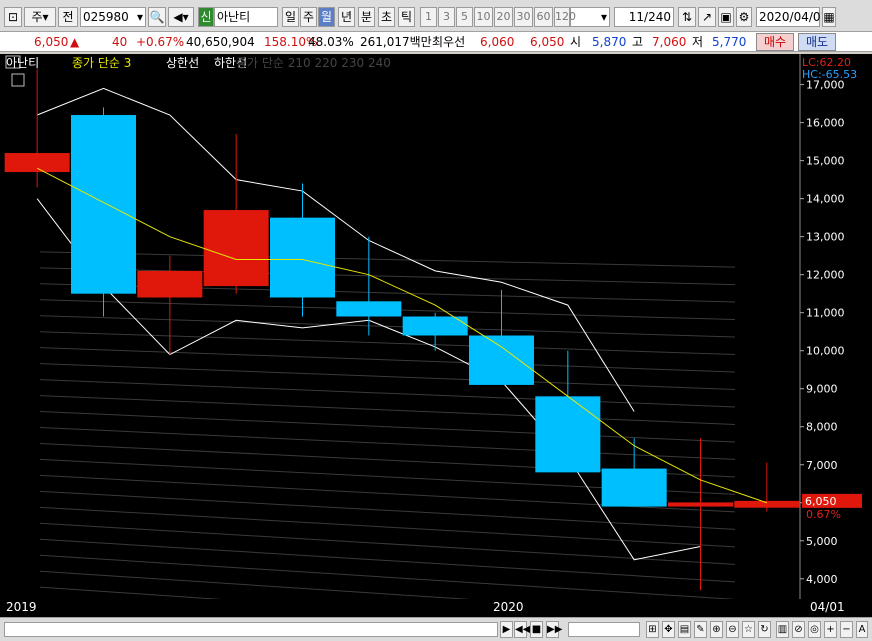  I want to click on period-tab: 년, so click(346, 17).